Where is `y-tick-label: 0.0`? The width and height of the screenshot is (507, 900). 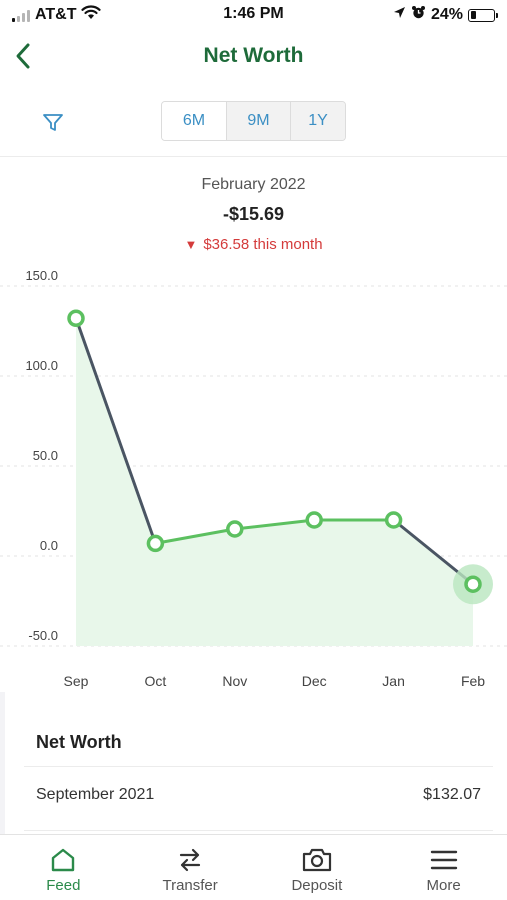
y-tick-label: 0.0 is located at coordinates (49, 545).